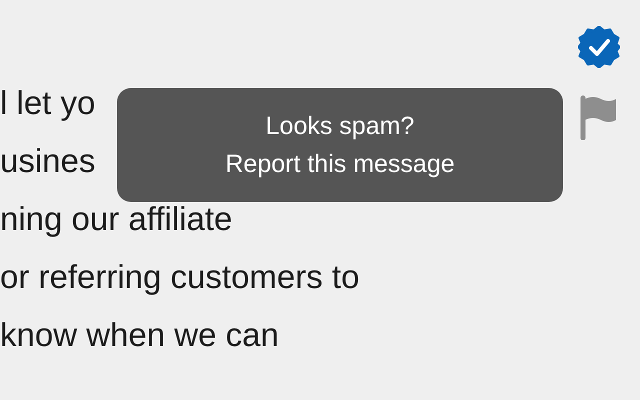 The width and height of the screenshot is (640, 400). What do you see at coordinates (48, 103) in the screenshot?
I see `message-text: l let yo` at bounding box center [48, 103].